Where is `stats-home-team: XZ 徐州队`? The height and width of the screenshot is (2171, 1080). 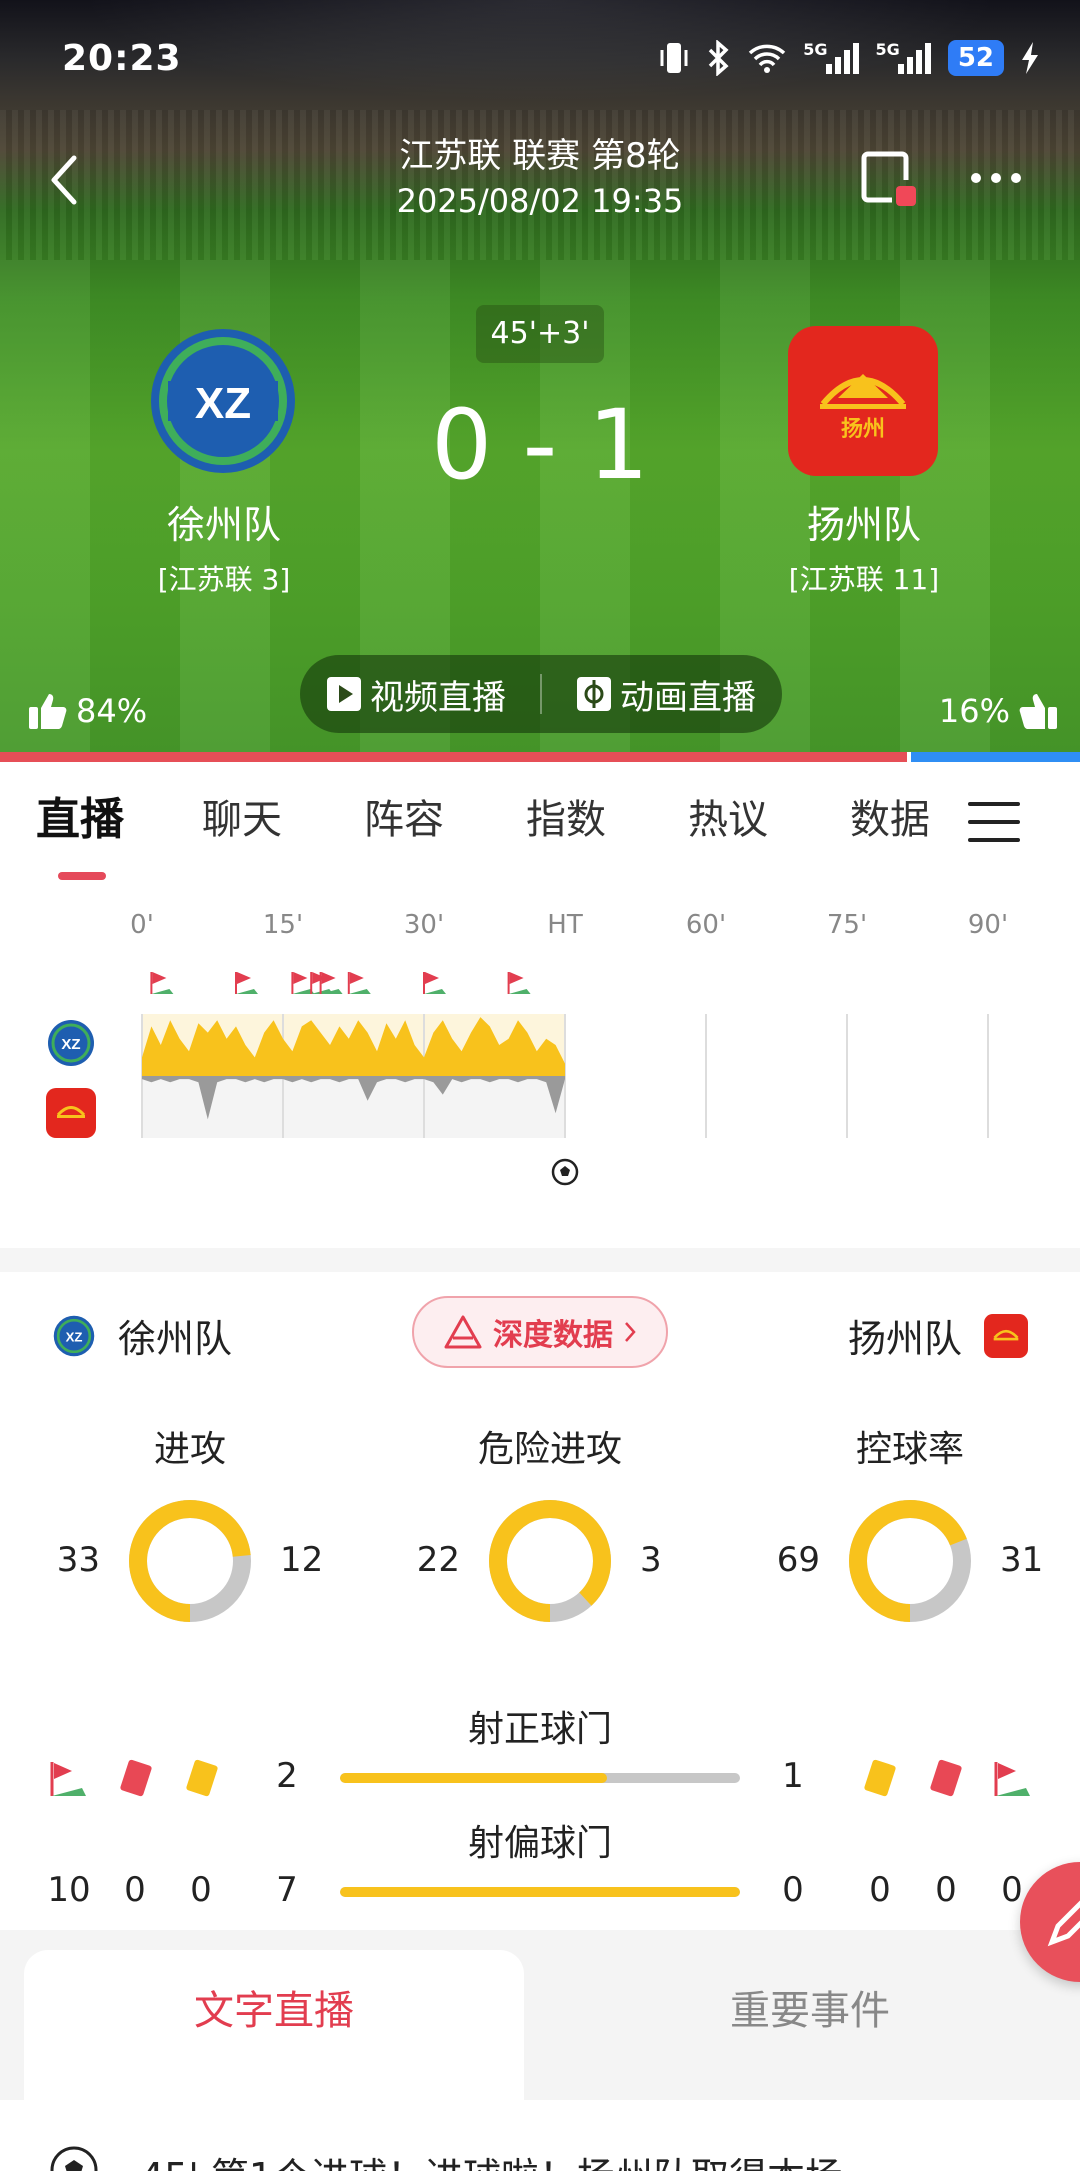 stats-home-team: XZ 徐州队 is located at coordinates (142, 1335).